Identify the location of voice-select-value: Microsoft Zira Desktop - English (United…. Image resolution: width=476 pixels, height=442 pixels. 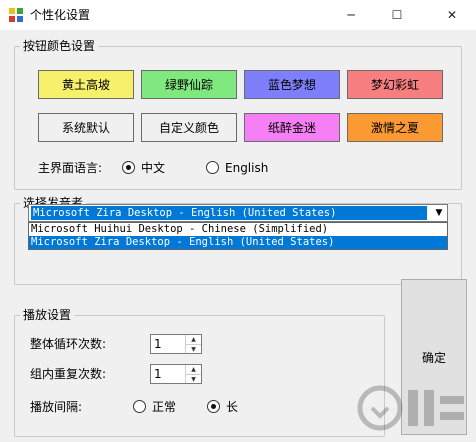
(229, 213).